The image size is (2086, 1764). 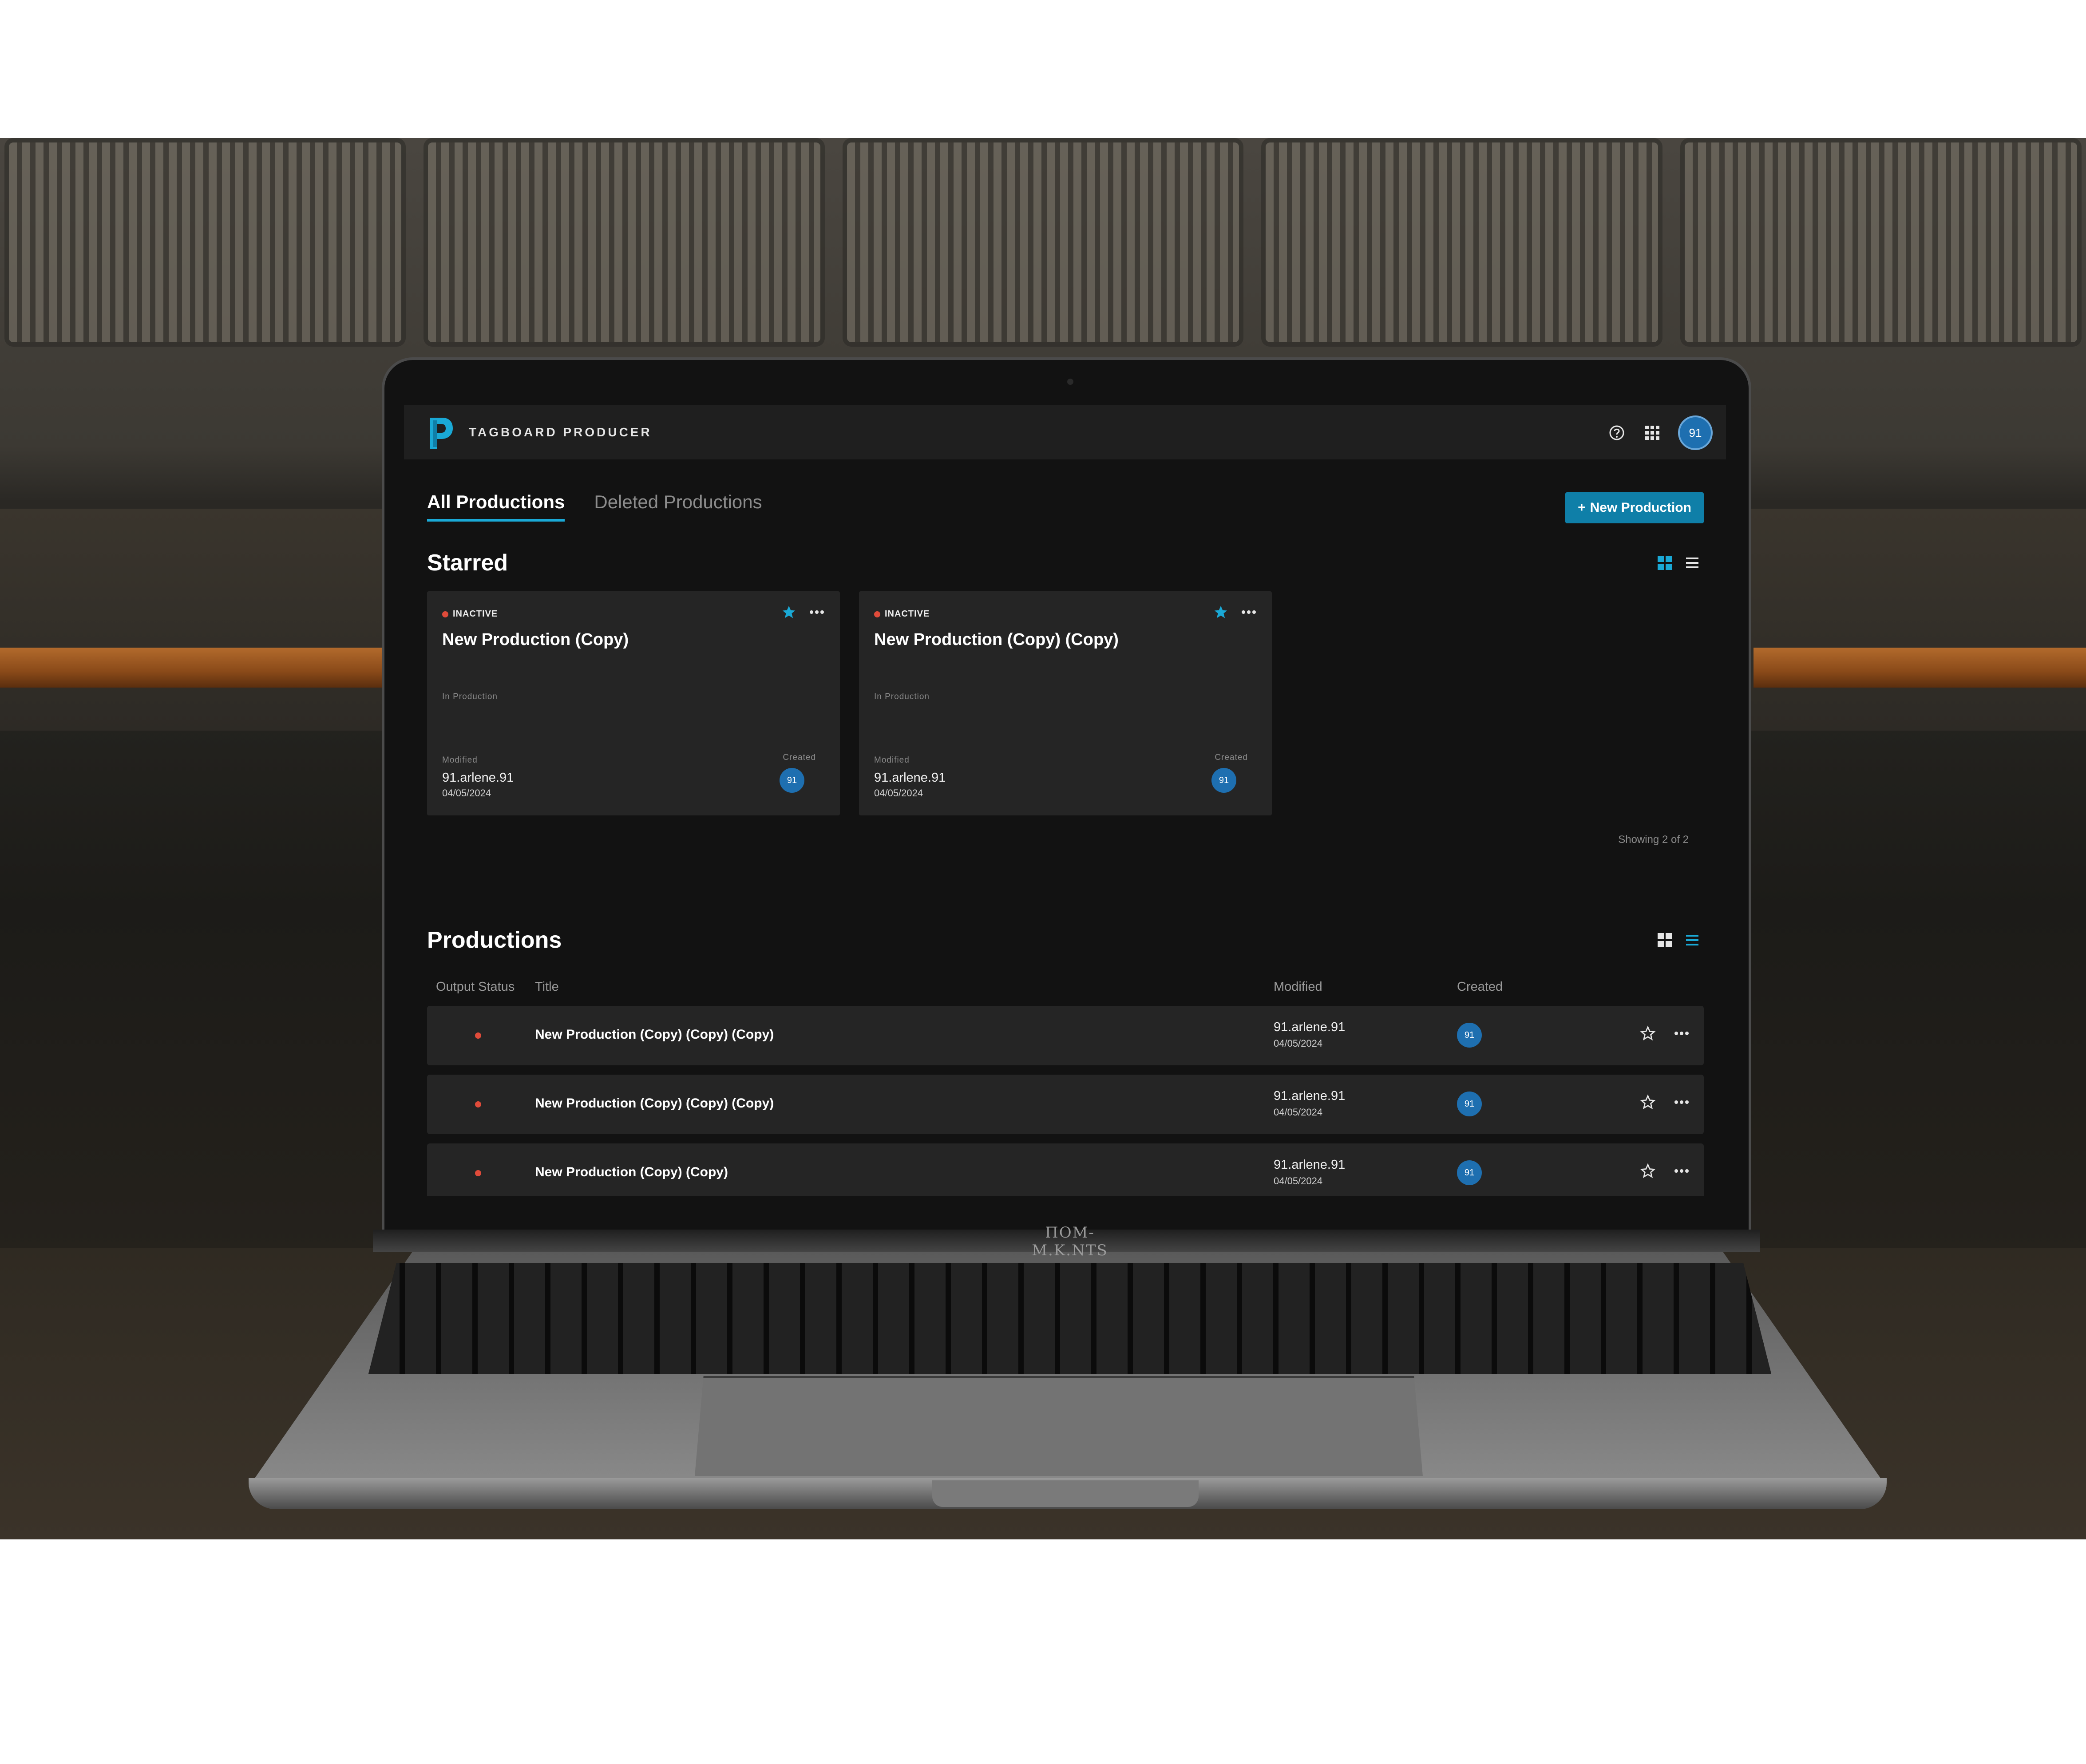 What do you see at coordinates (475, 987) in the screenshot?
I see `column-output-status: Output Status` at bounding box center [475, 987].